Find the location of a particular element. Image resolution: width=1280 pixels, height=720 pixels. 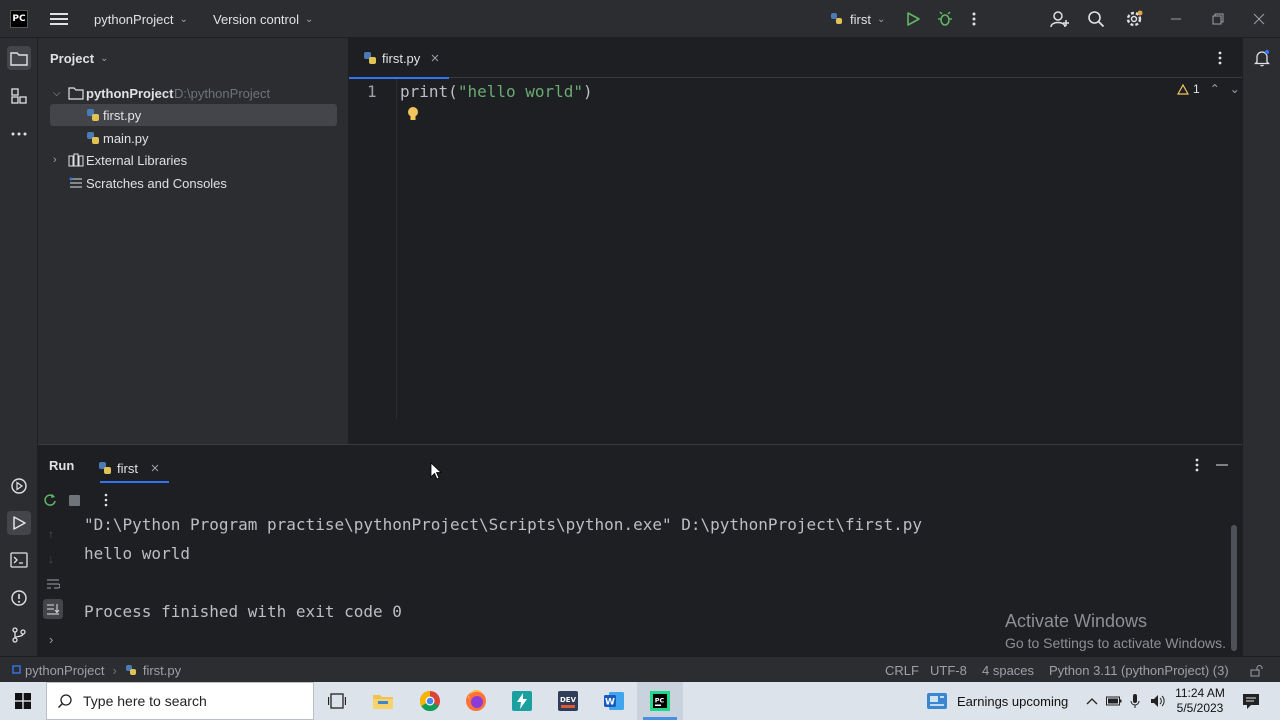

clock: 11:24 AM 5/5/2023 is located at coordinates (1200, 701).